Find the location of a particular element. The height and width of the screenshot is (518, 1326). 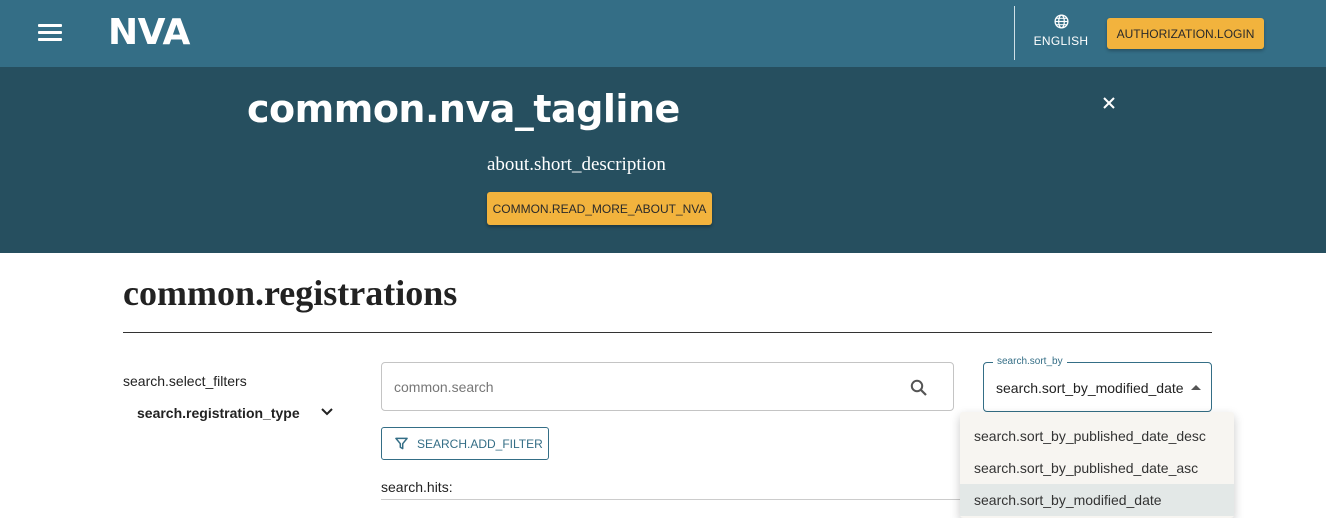

title-divider is located at coordinates (667, 332).